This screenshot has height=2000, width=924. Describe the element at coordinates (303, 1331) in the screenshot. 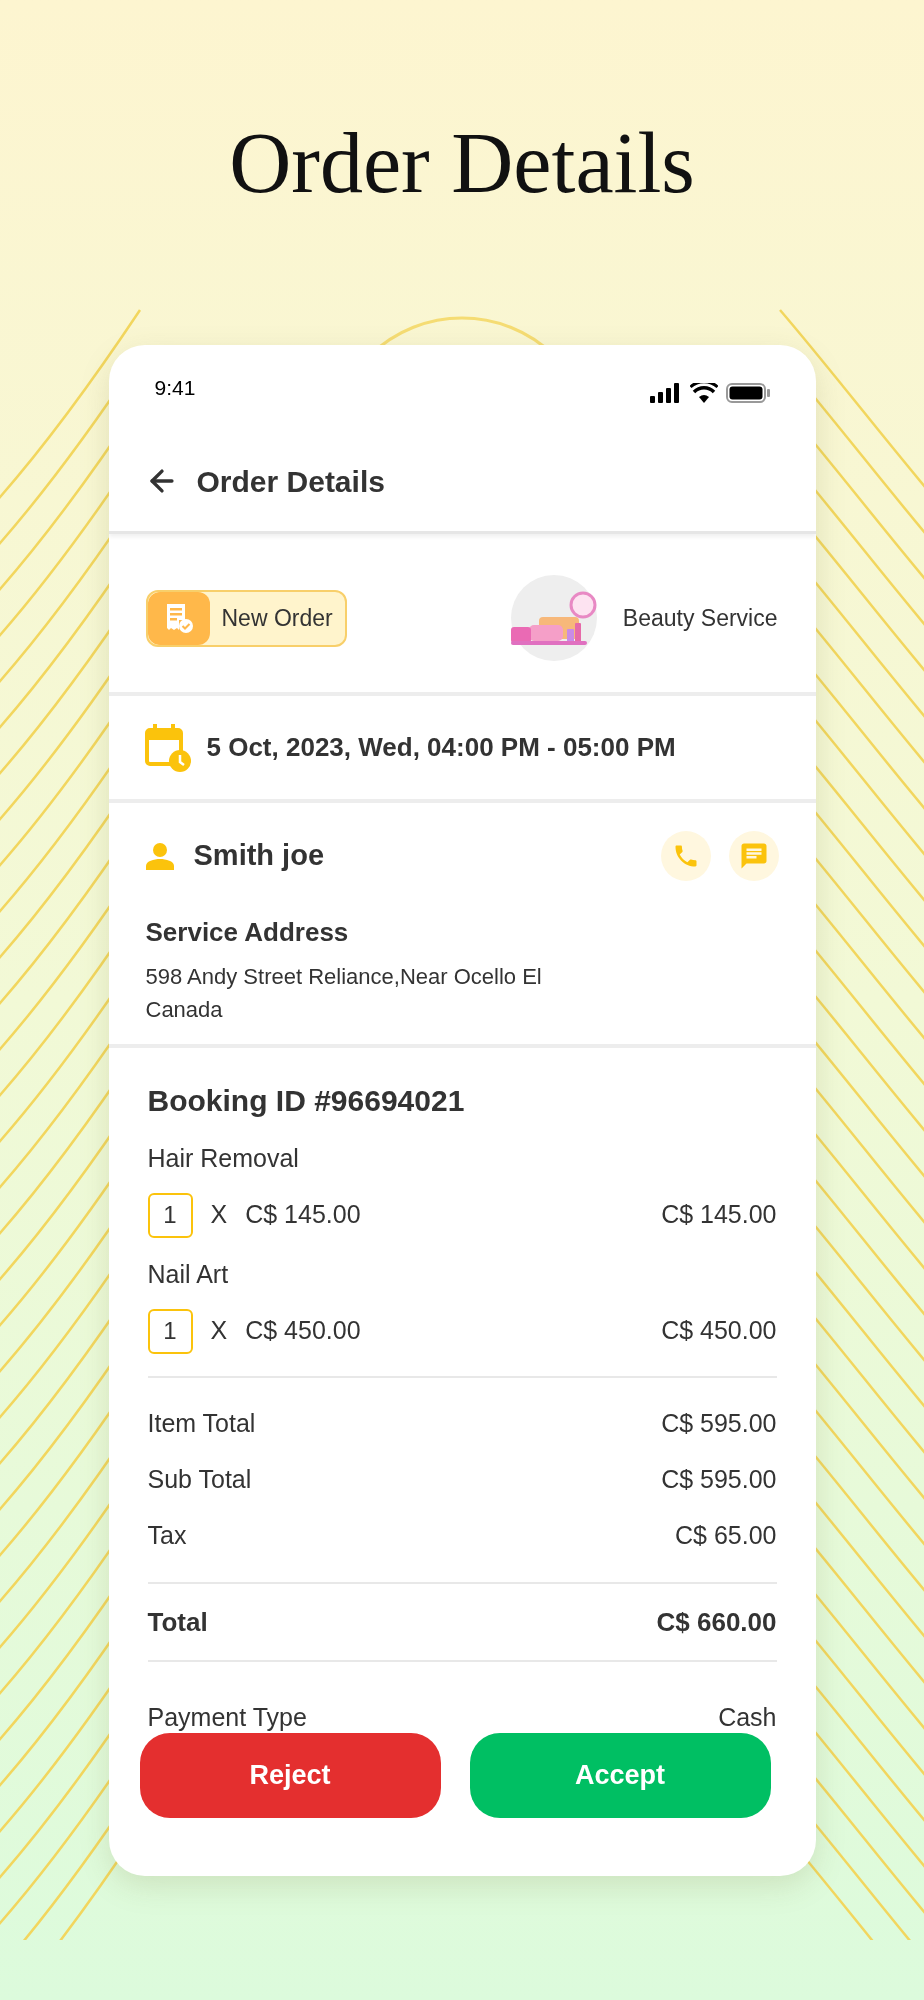

I see `unit-price: C$ 450.00` at that location.